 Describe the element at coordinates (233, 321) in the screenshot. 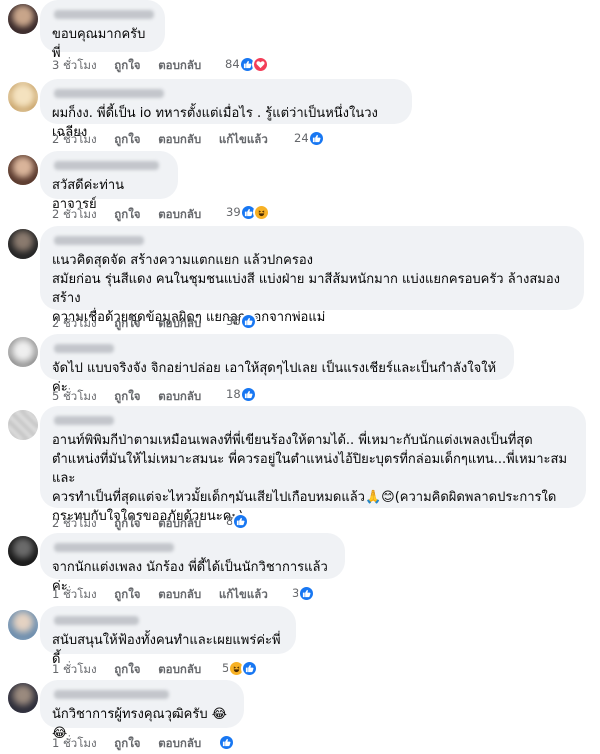

I see `reaction-count: 36` at that location.